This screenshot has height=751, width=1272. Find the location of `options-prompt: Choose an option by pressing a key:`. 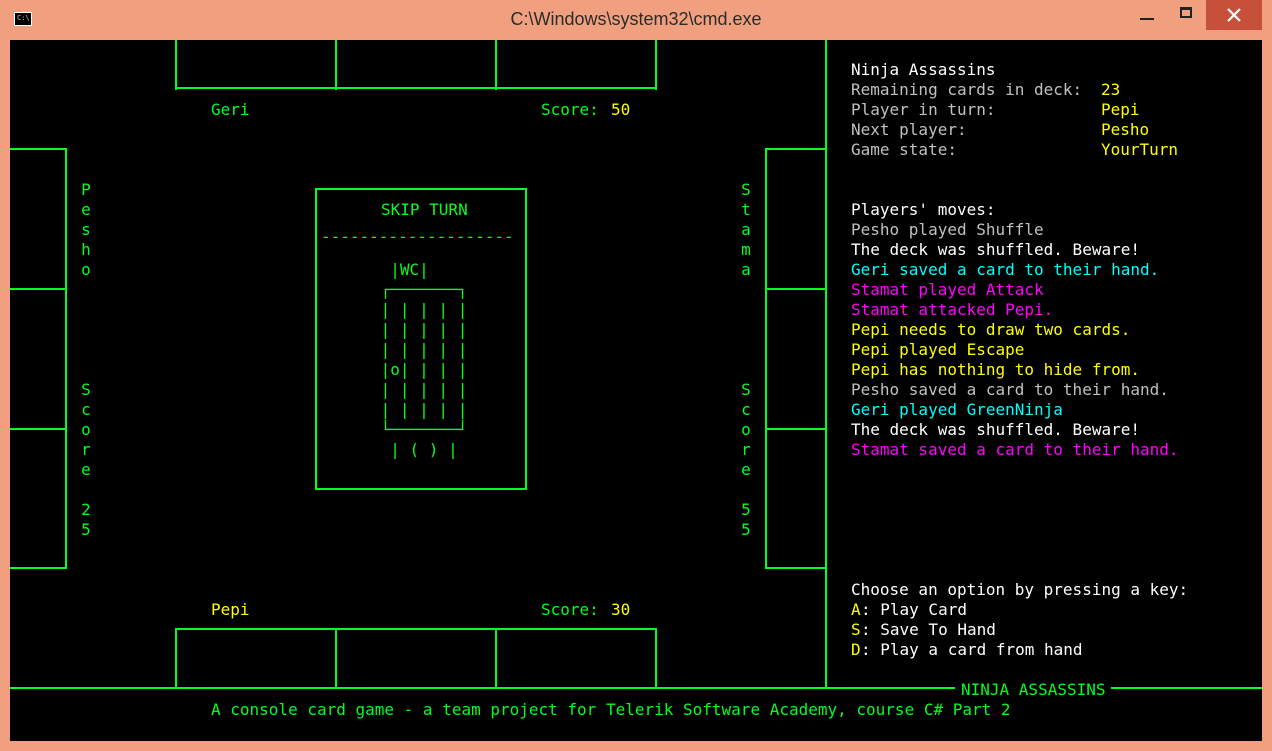

options-prompt: Choose an option by pressing a key: is located at coordinates (1020, 589).